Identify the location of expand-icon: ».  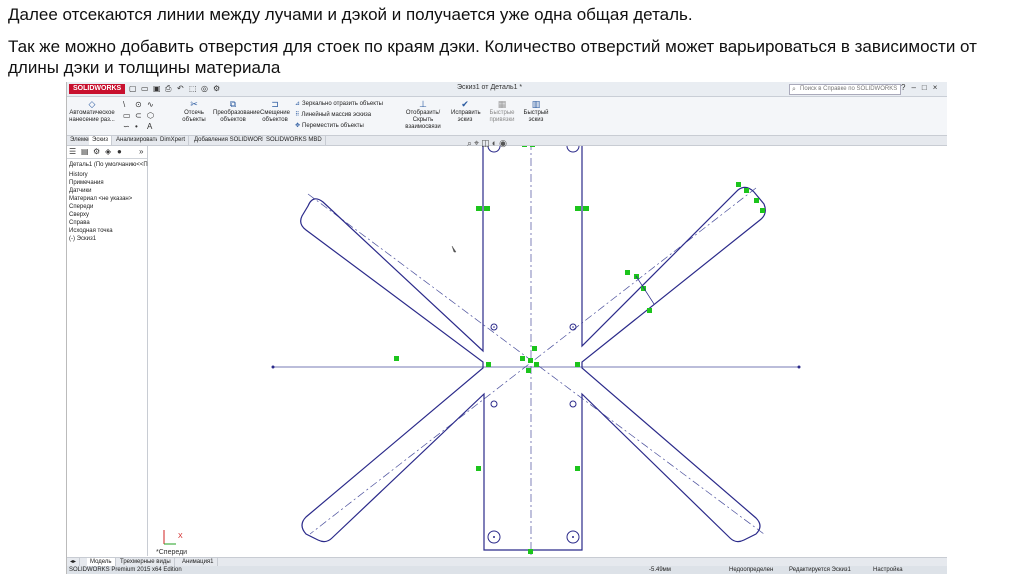
(141, 151).